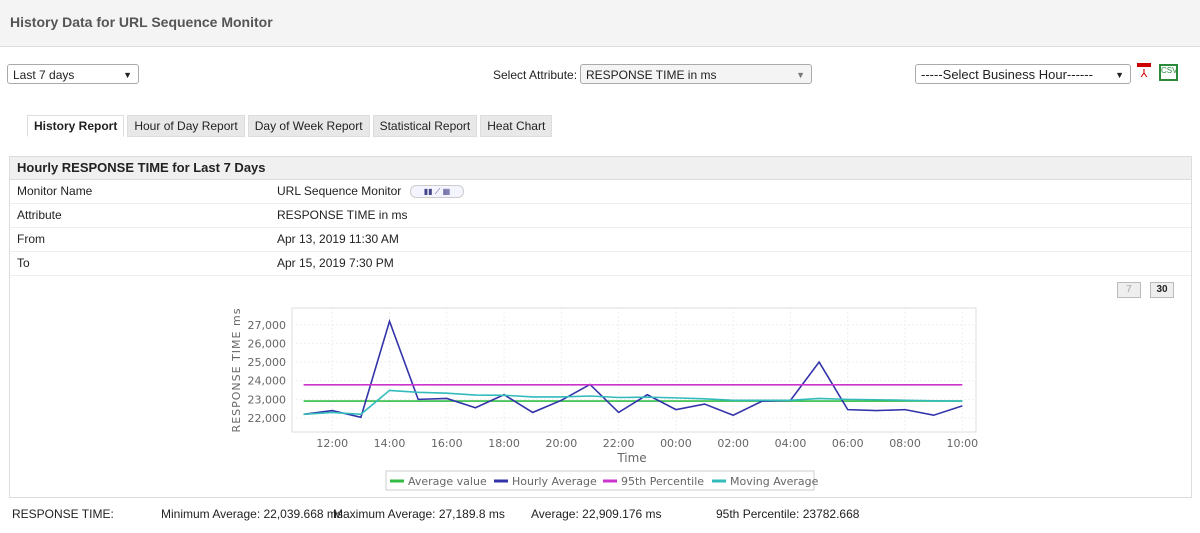  I want to click on x-tick-label: 00:00, so click(676, 443).